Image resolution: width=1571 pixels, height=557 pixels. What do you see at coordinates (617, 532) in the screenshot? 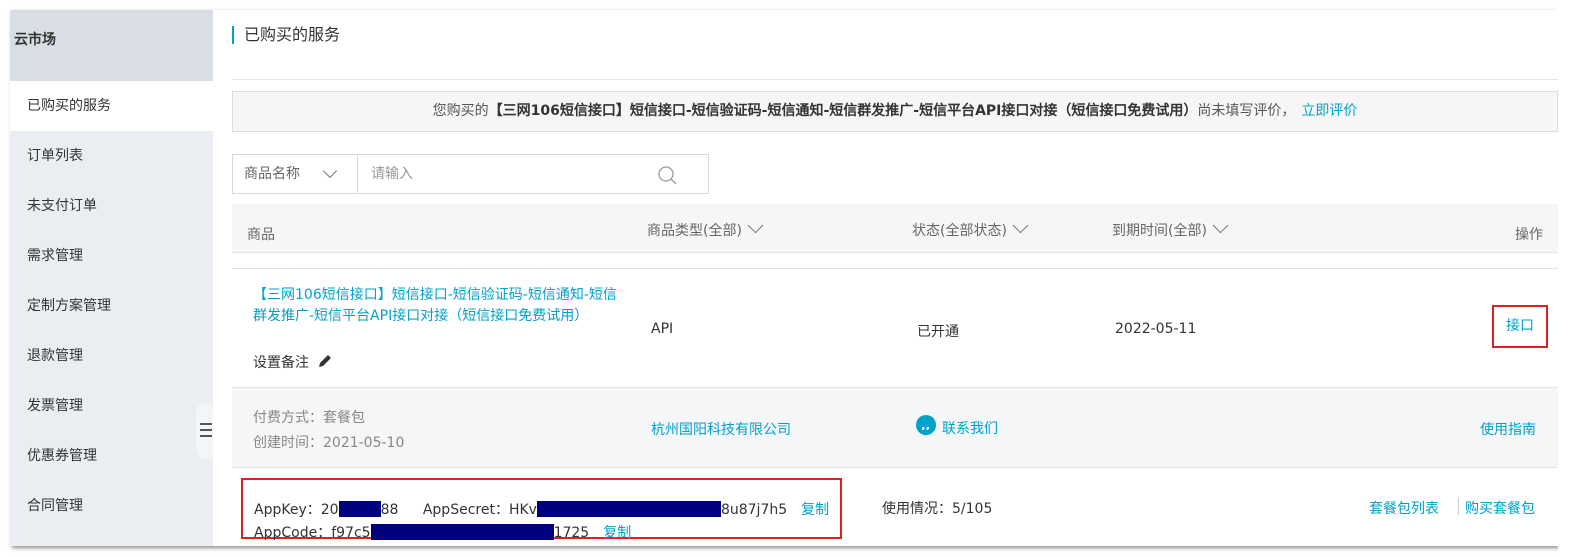
I see `copy-appcode-button: 复制` at bounding box center [617, 532].